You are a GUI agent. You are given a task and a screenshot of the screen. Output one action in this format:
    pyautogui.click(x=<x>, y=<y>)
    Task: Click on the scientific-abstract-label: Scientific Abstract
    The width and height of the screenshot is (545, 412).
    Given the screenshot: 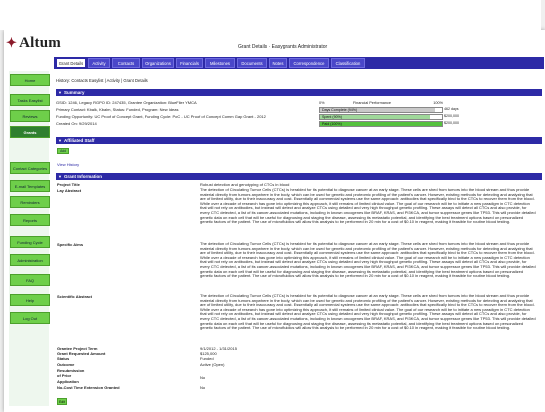 What is the action you would take?
    pyautogui.click(x=74, y=296)
    